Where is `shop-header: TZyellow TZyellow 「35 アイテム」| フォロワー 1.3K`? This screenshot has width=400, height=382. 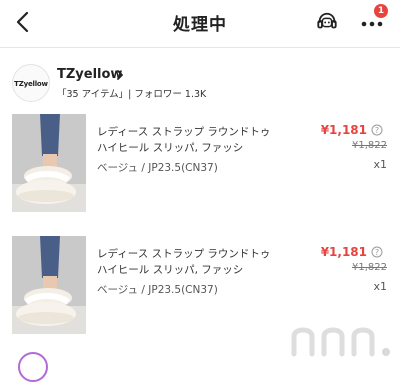
shop-header: TZyellow TZyellow 「35 アイテム」| フォロワー 1.3K is located at coordinates (200, 83).